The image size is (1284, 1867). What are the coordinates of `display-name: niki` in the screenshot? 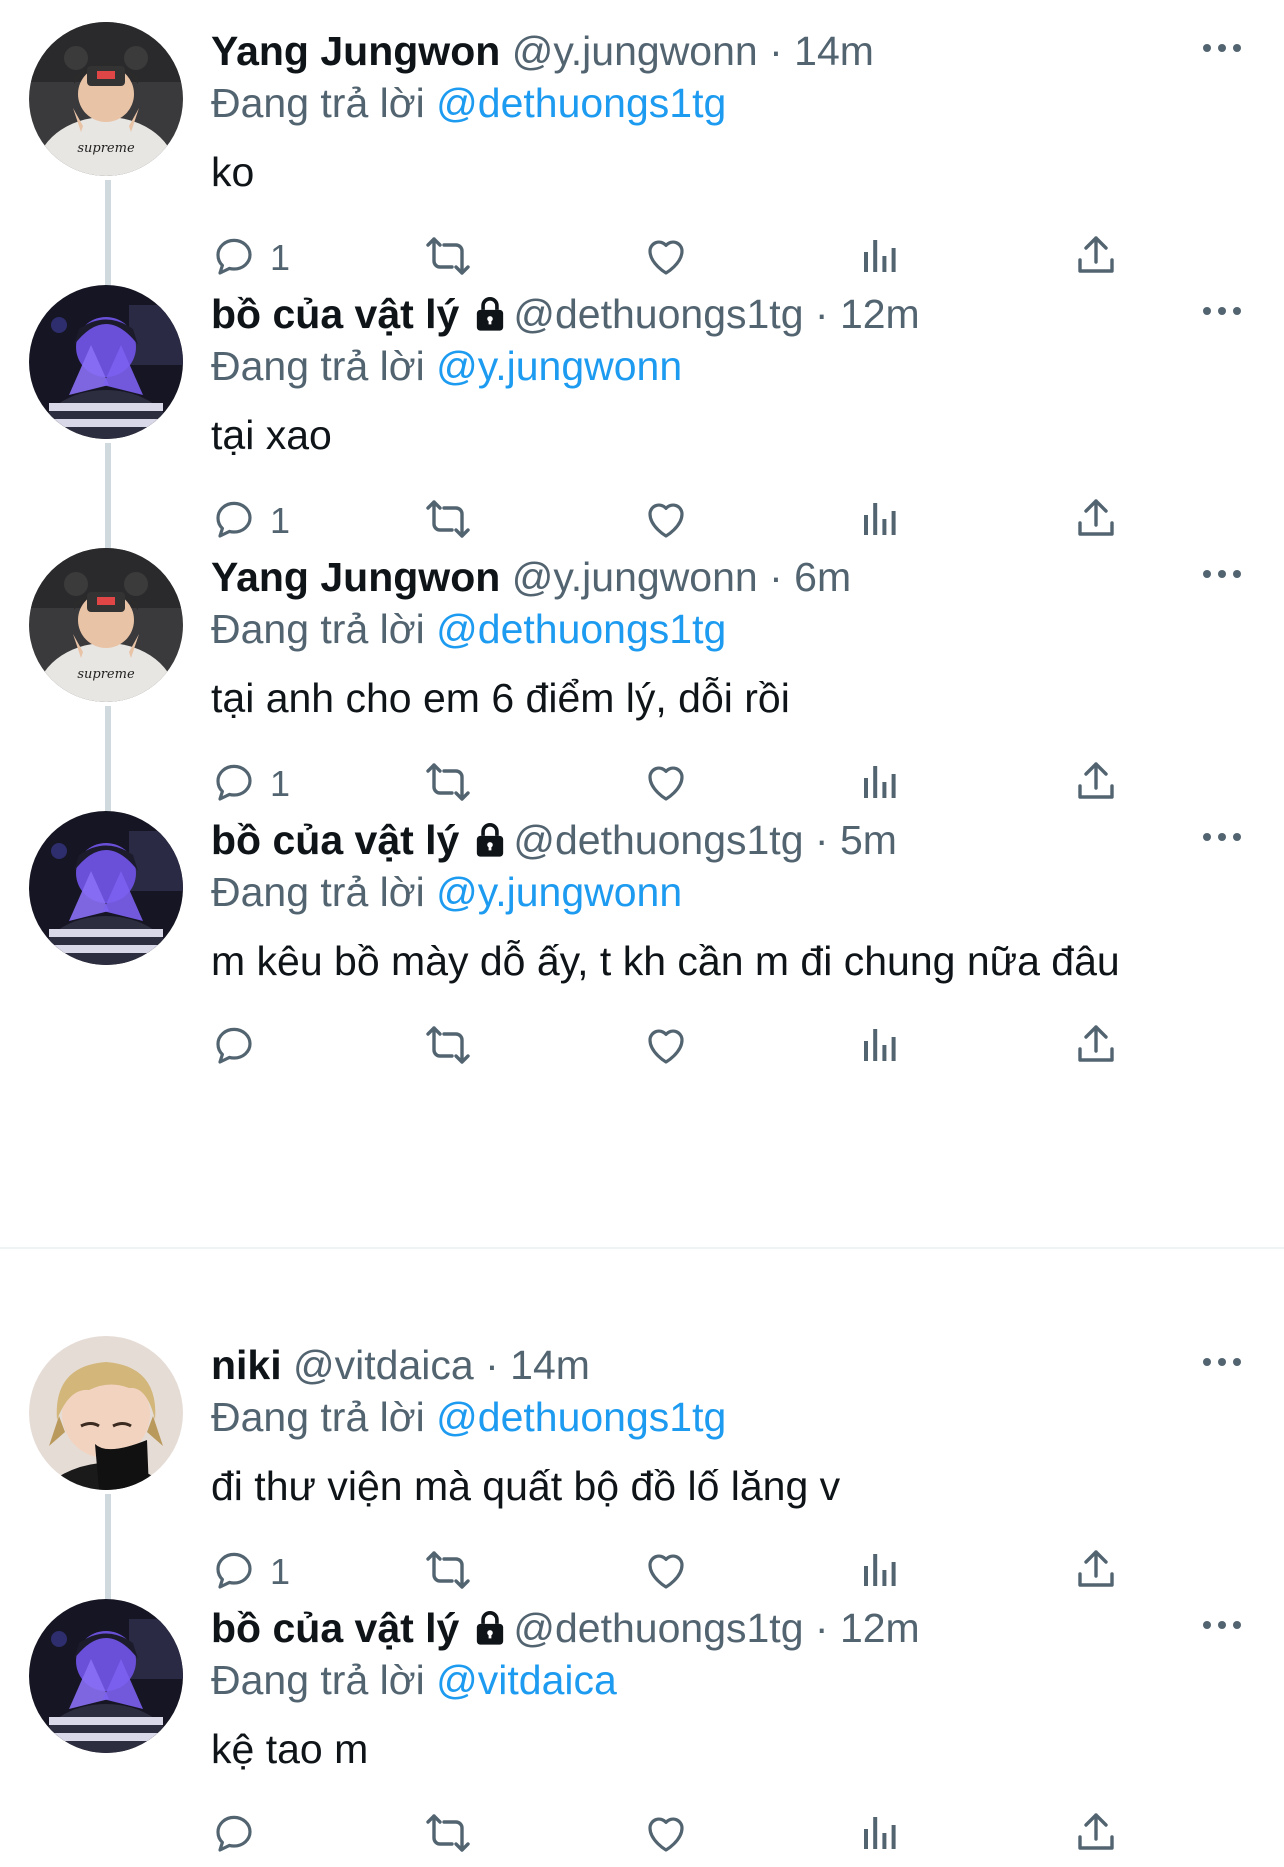 It's located at (246, 1365).